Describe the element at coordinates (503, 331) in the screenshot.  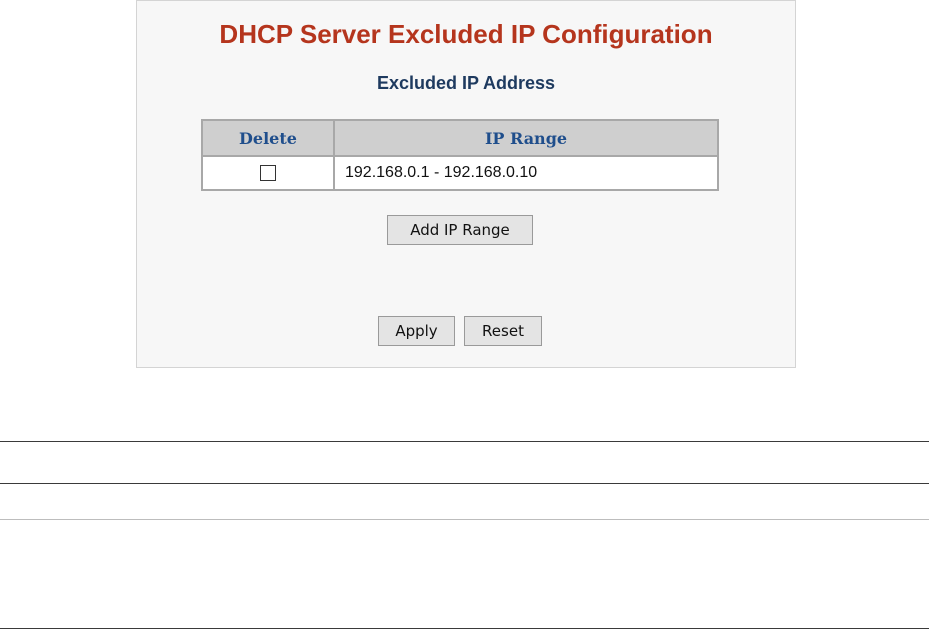
I see `reset-button: Reset` at that location.